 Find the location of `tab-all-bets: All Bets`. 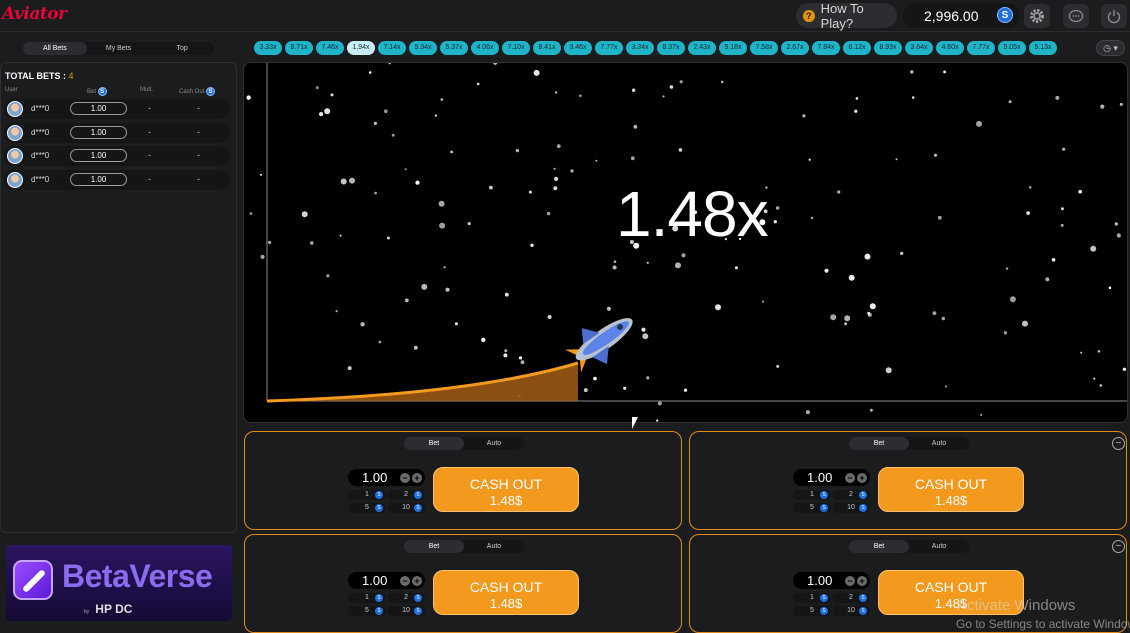

tab-all-bets: All Bets is located at coordinates (55, 48).